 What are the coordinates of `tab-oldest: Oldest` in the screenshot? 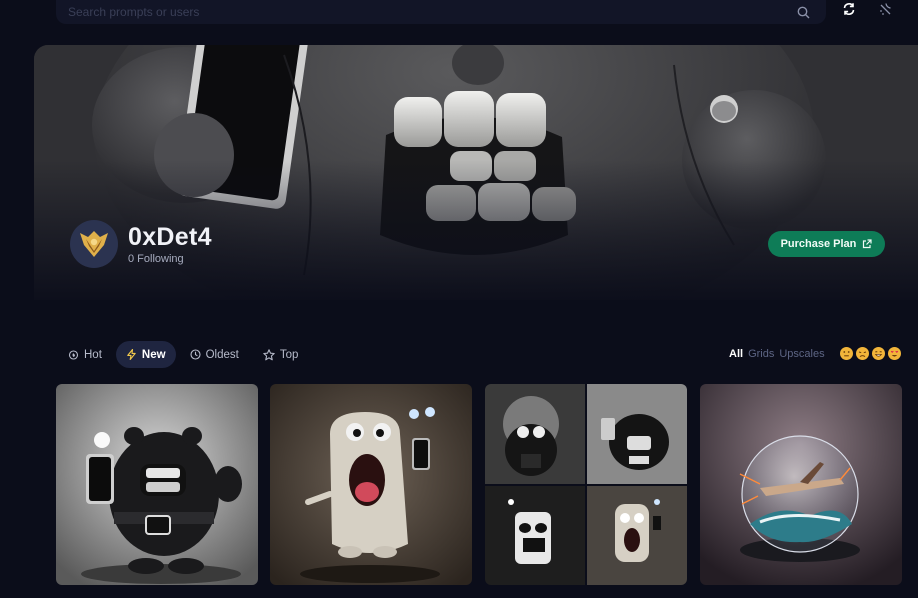 It's located at (214, 354).